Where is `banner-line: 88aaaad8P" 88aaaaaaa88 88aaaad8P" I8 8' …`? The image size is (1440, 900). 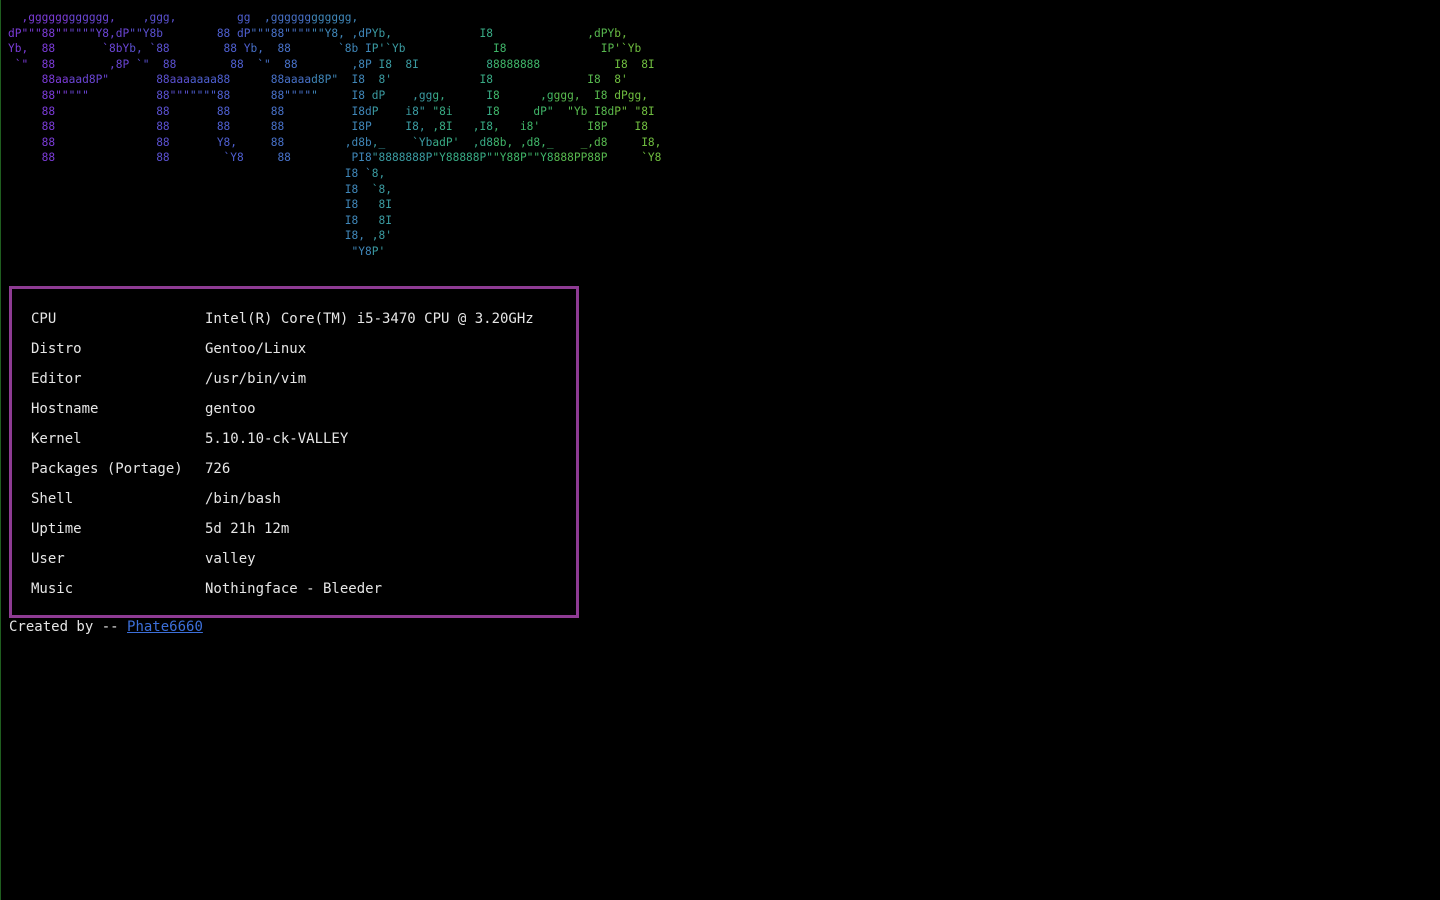 banner-line: 88aaaad8P" 88aaaaaaa88 88aaaad8P" I8 8' … is located at coordinates (318, 80).